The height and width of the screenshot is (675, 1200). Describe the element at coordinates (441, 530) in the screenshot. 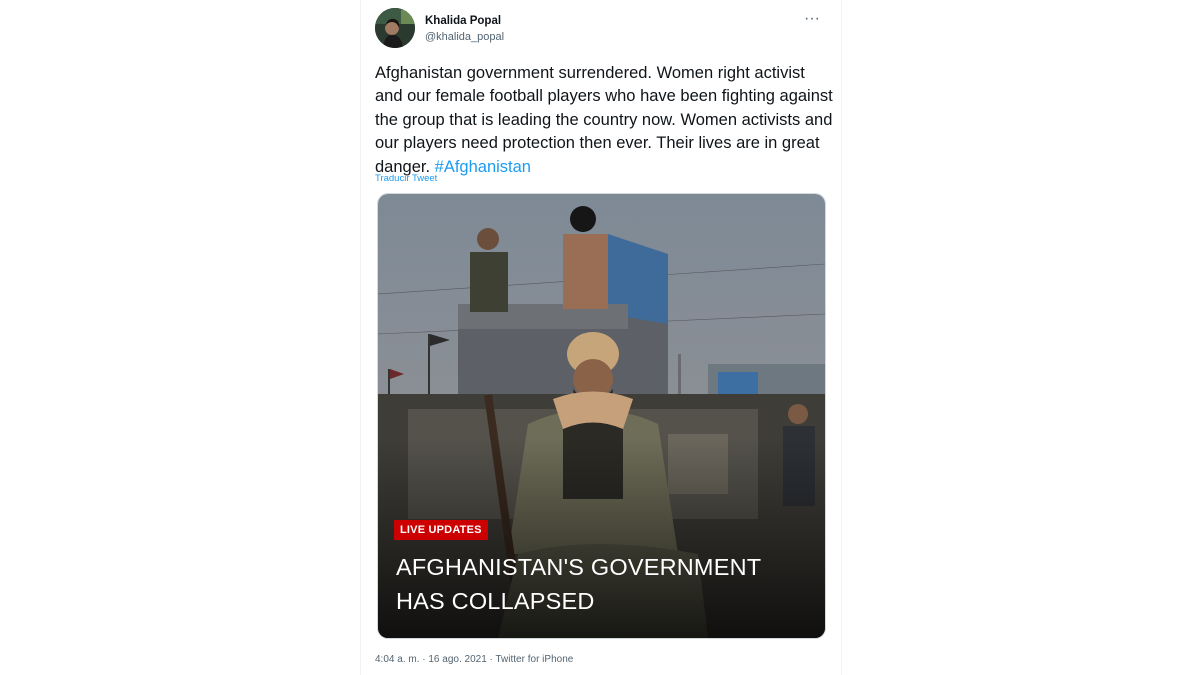

I see `live-updates-badge: LIVE UPDATES` at that location.